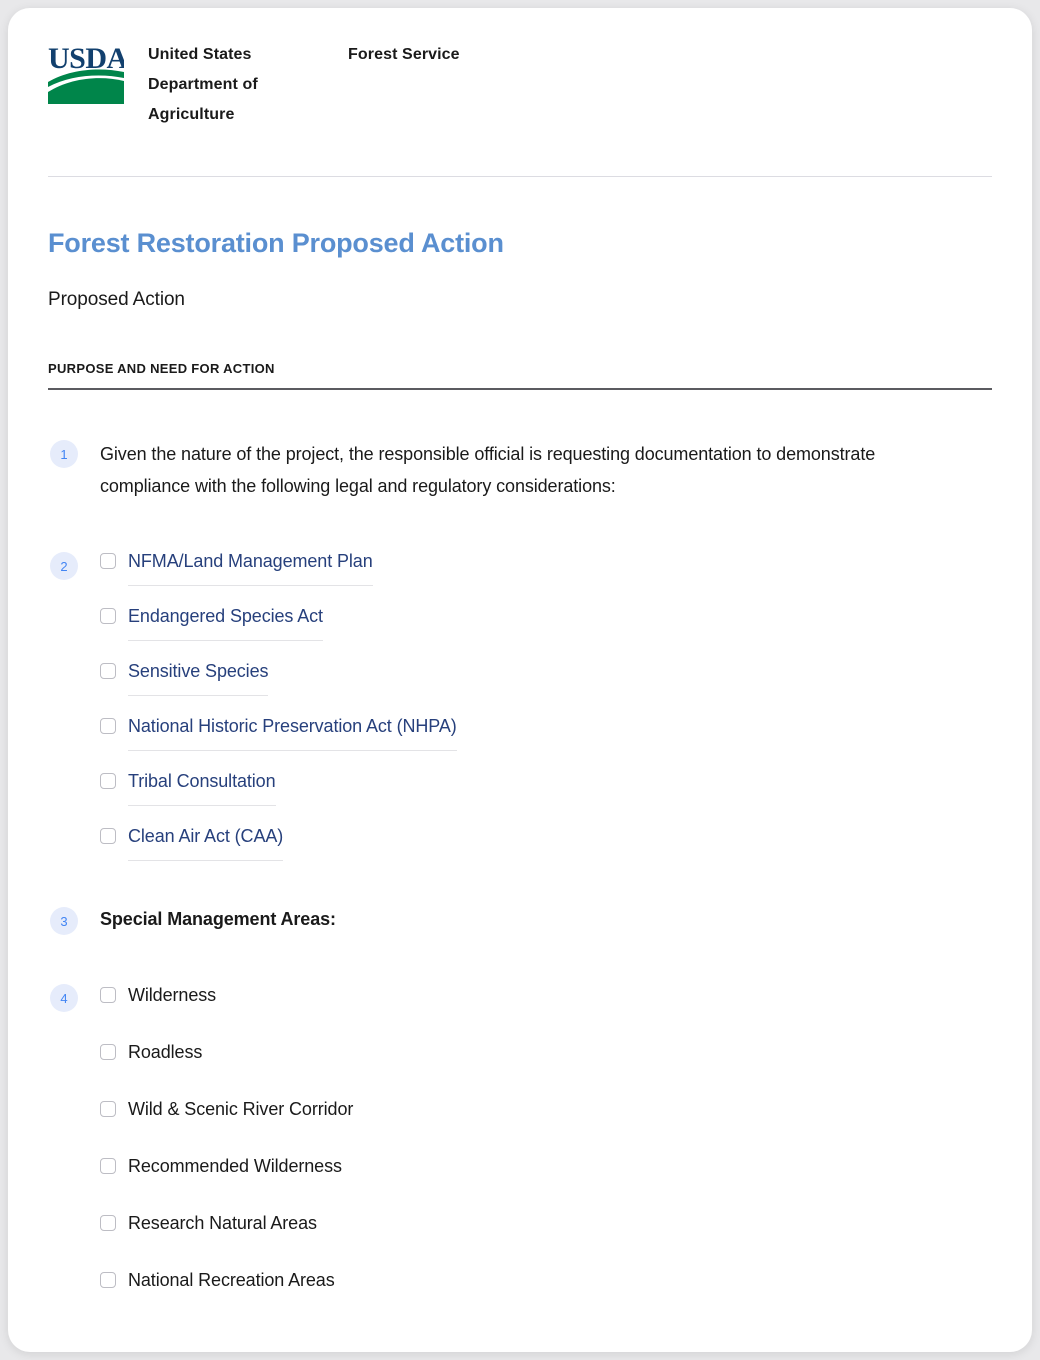  What do you see at coordinates (108, 616) in the screenshot?
I see `checkbox-endangered-species-act` at bounding box center [108, 616].